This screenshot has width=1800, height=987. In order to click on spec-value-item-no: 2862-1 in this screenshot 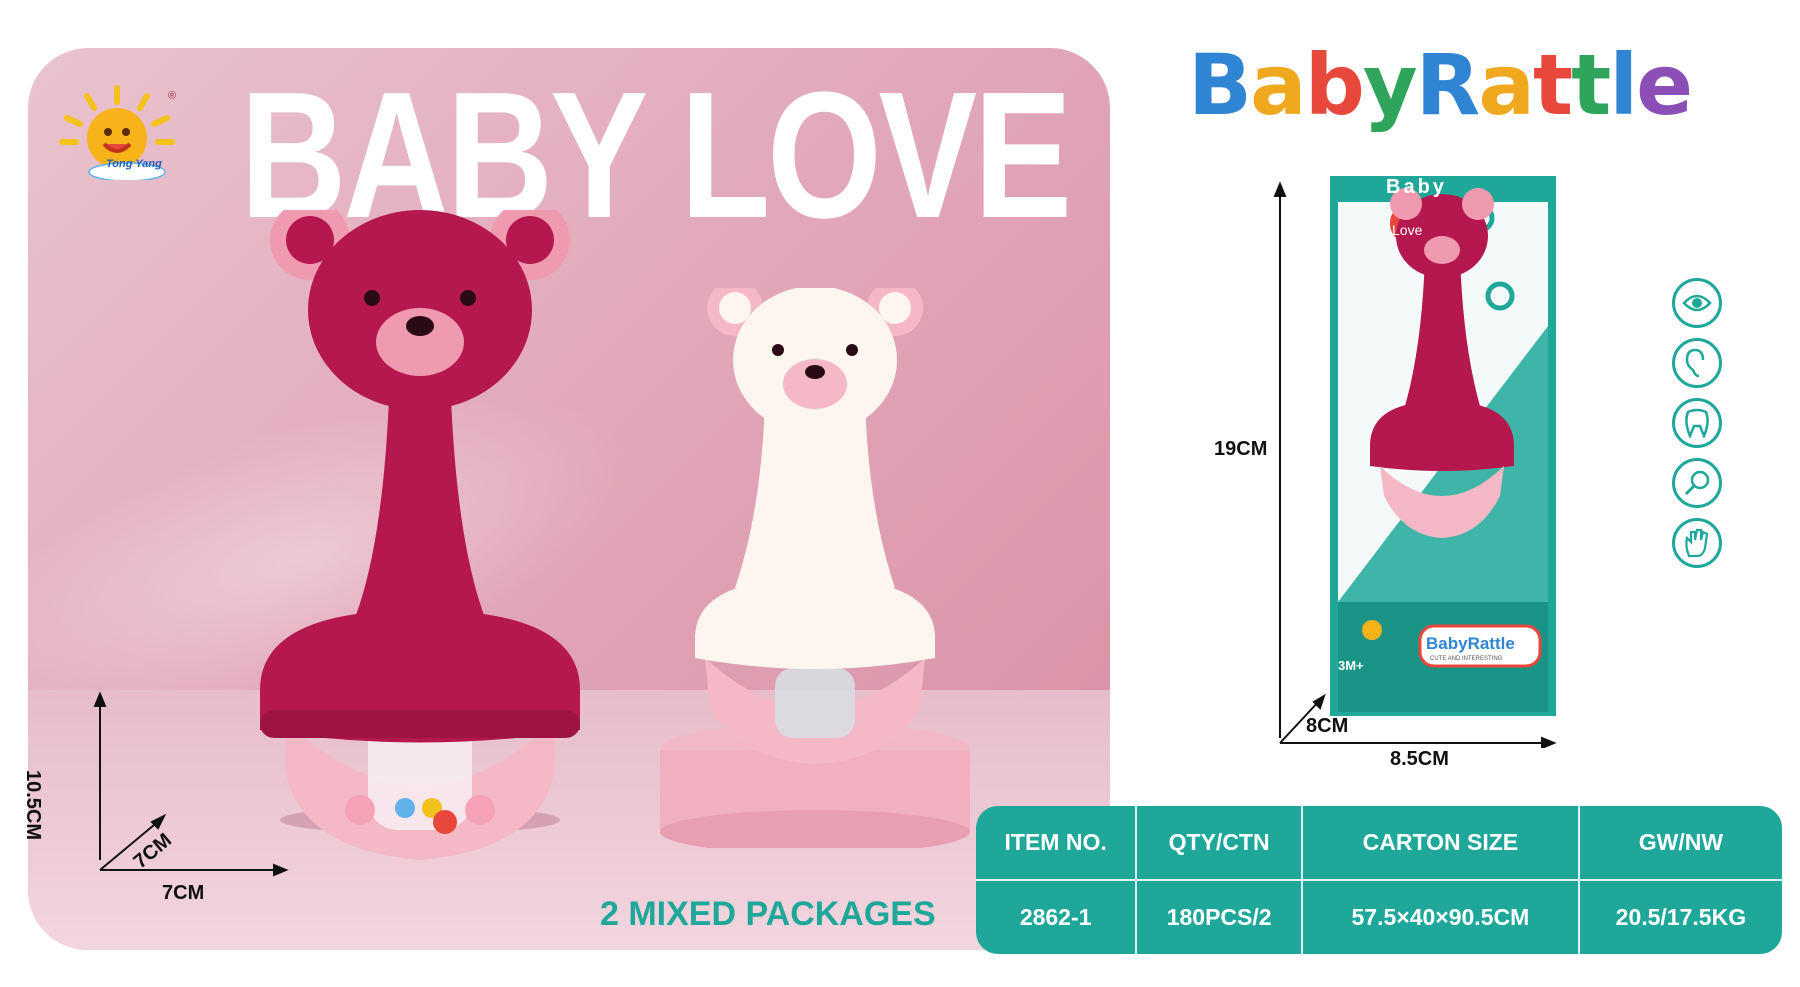, I will do `click(1057, 916)`.